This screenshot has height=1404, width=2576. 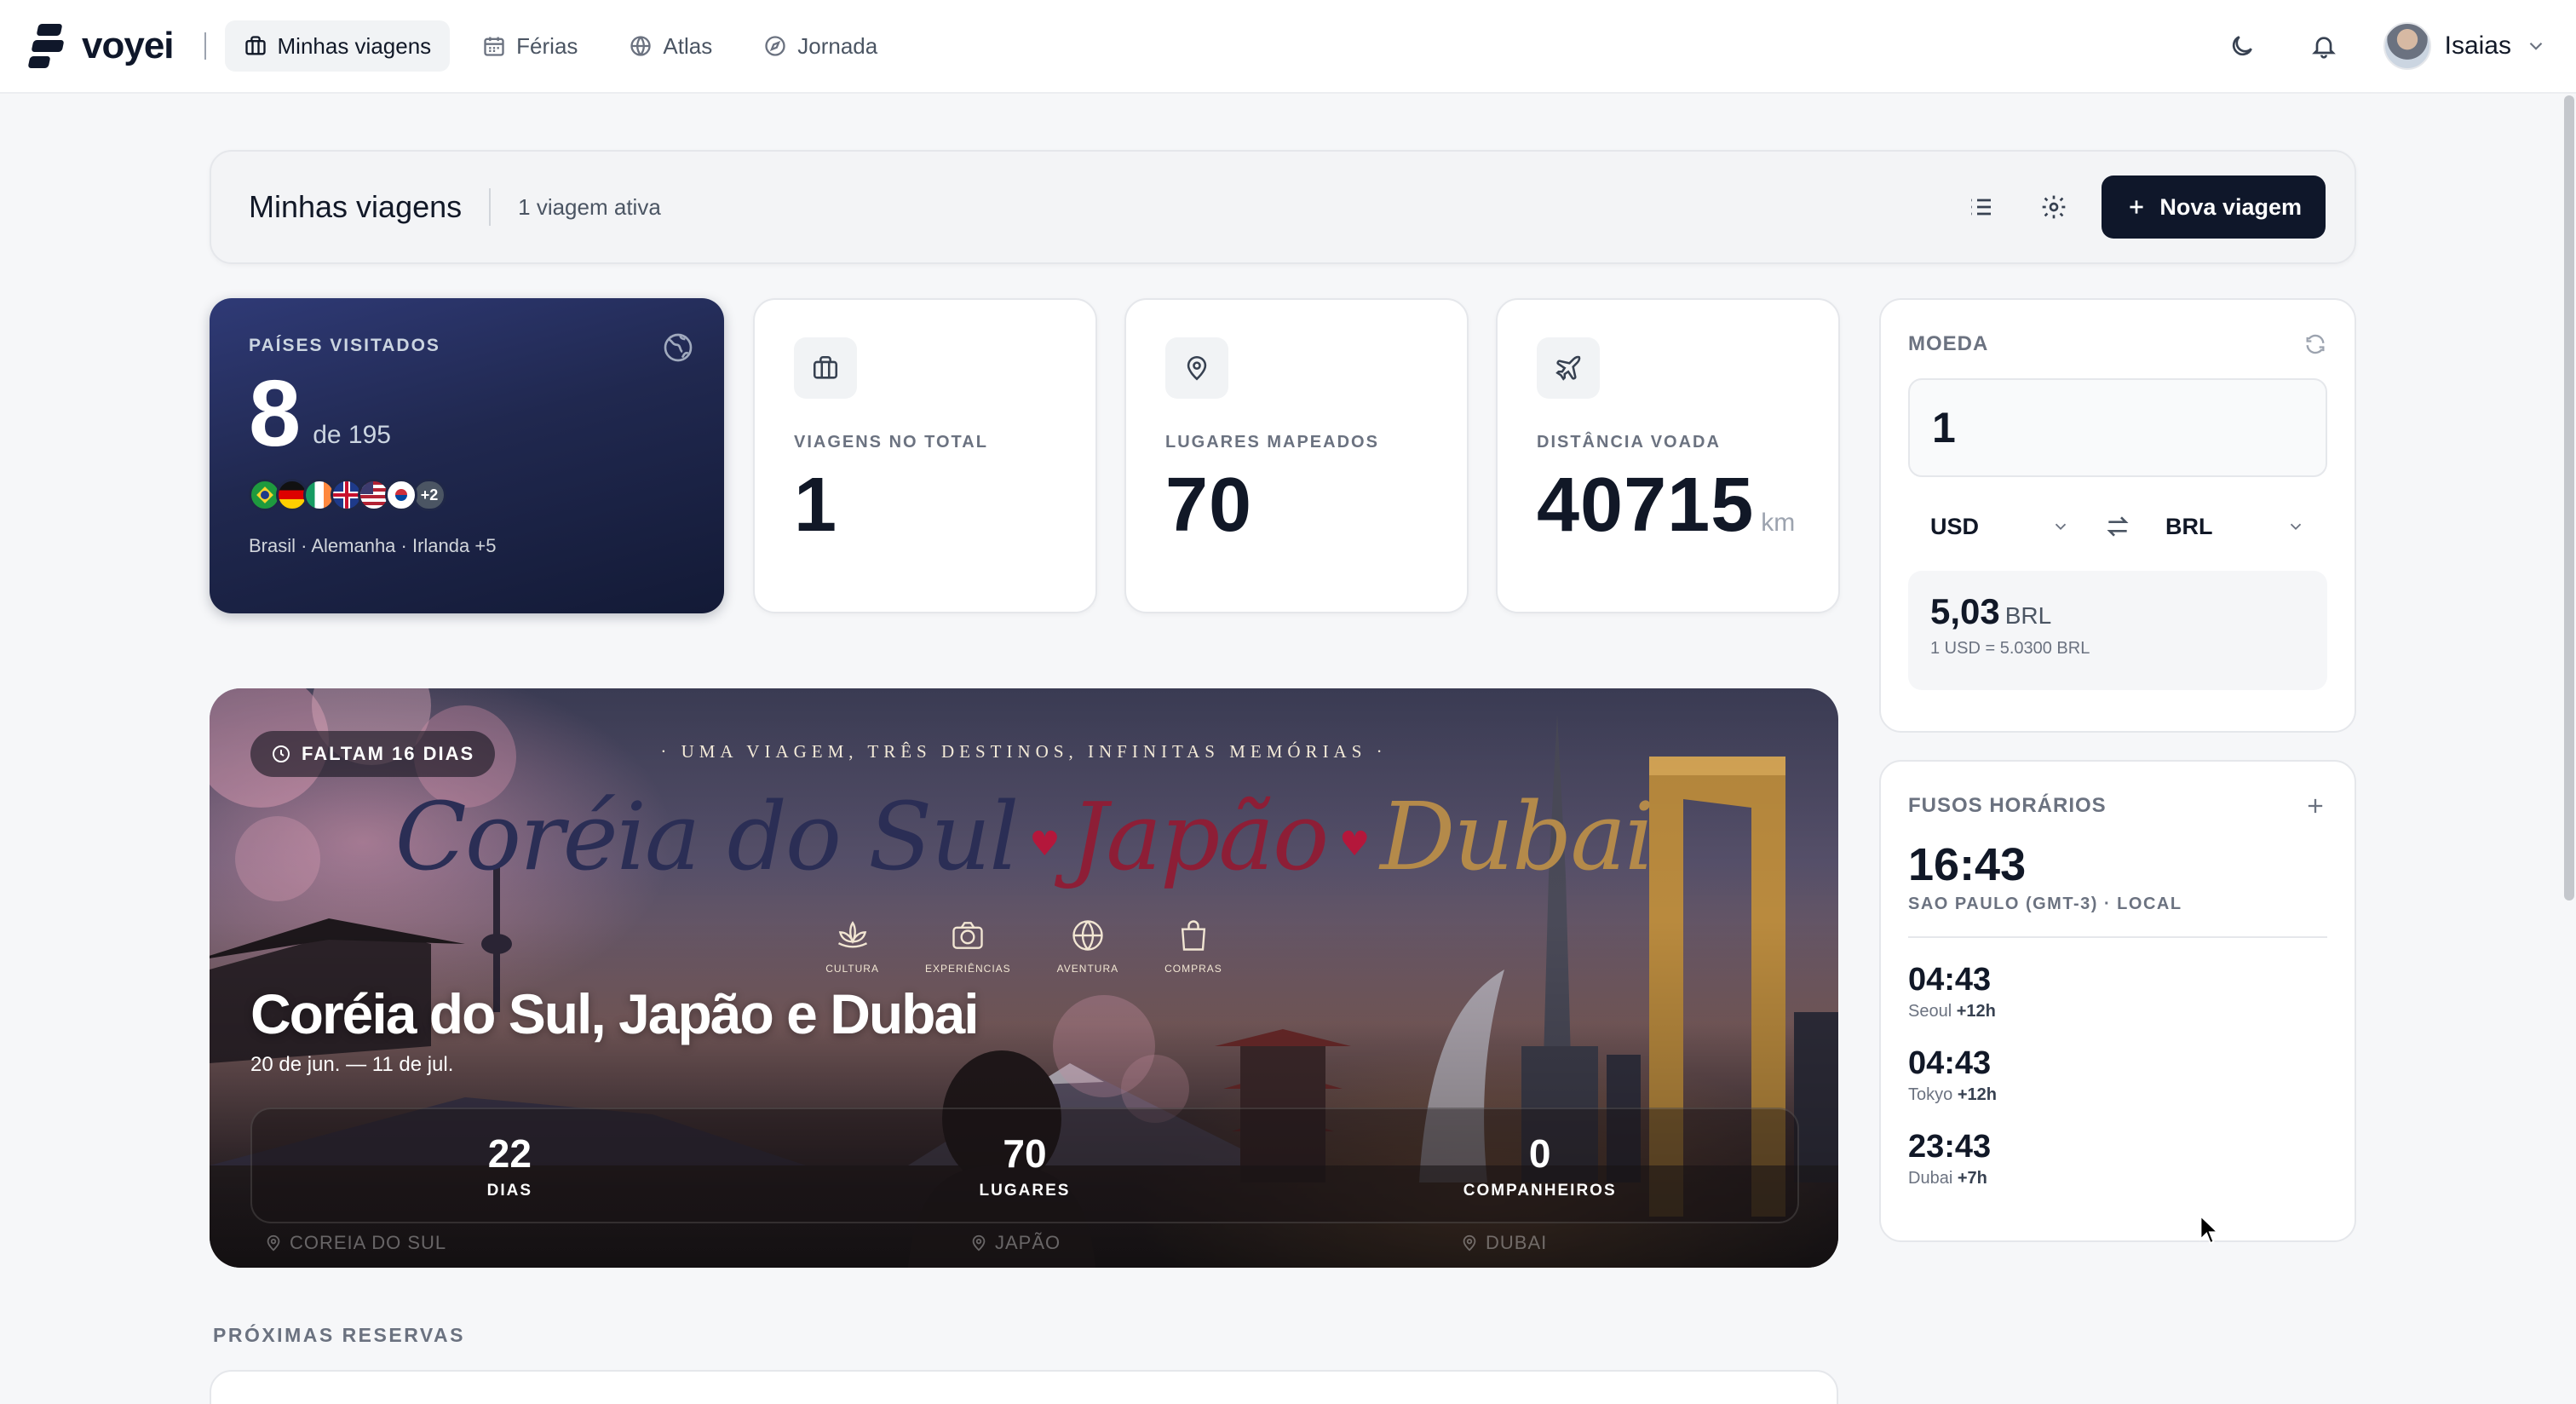 I want to click on notifications-button, so click(x=2324, y=46).